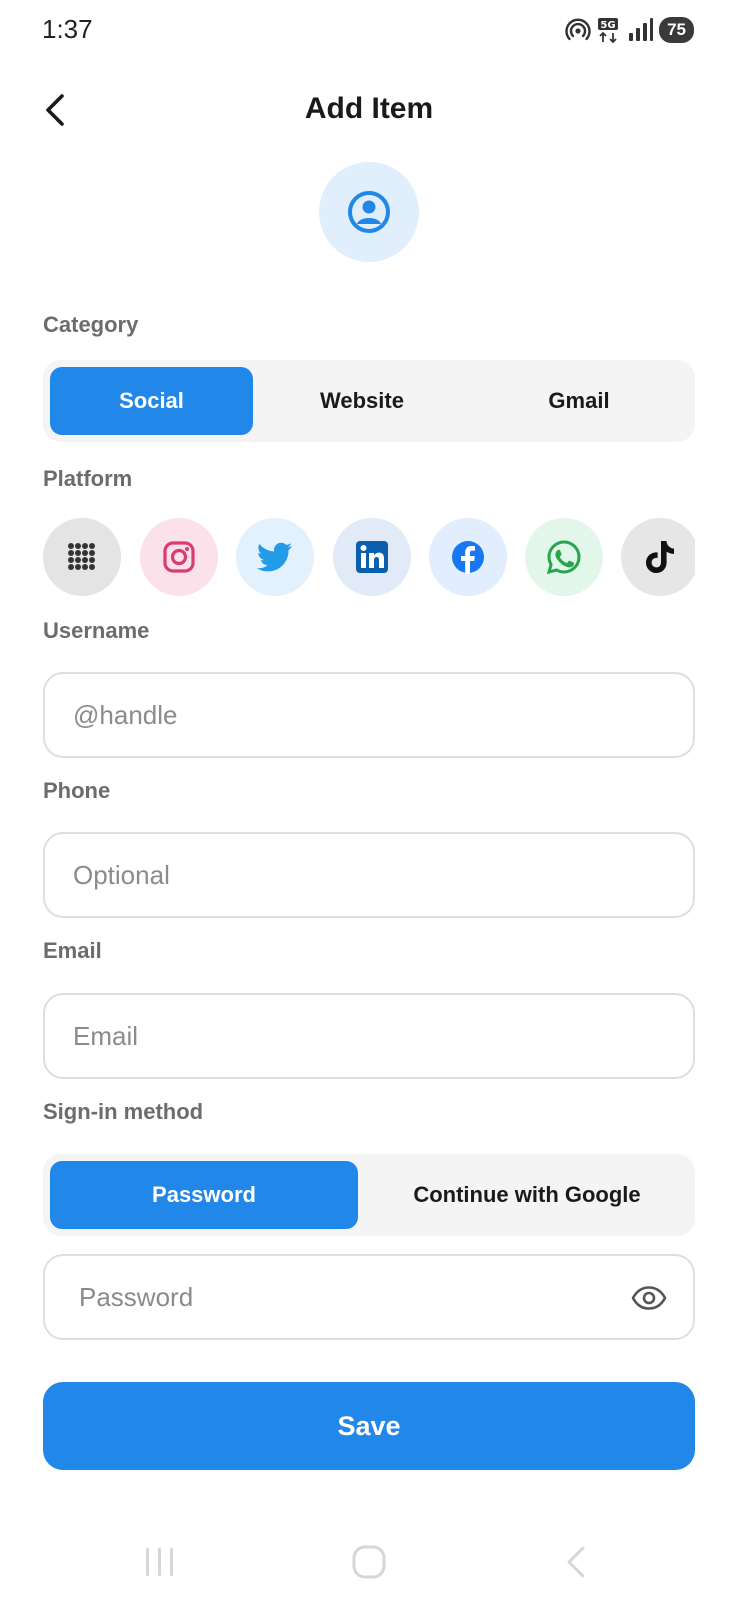 This screenshot has height=1600, width=738. I want to click on save-button: Save, so click(369, 1426).